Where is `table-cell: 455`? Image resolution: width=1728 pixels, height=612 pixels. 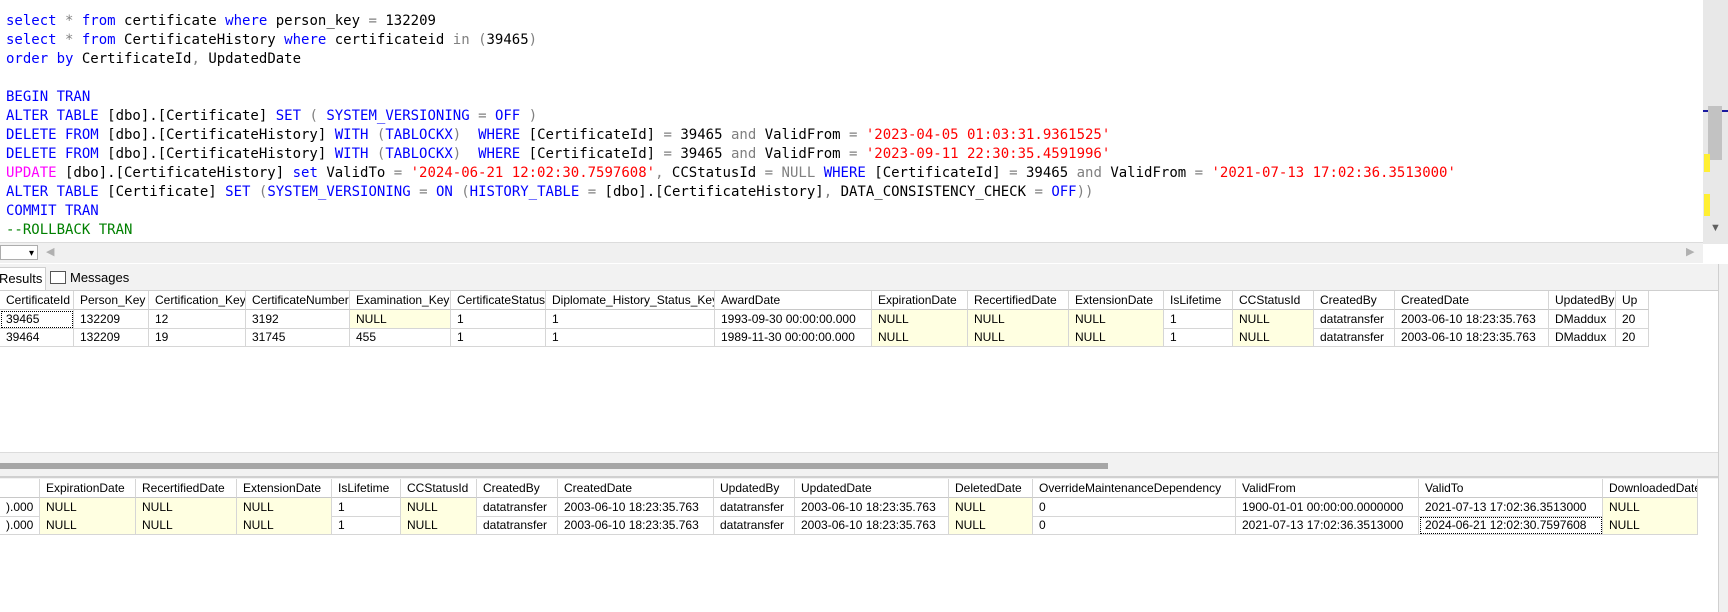 table-cell: 455 is located at coordinates (400, 337).